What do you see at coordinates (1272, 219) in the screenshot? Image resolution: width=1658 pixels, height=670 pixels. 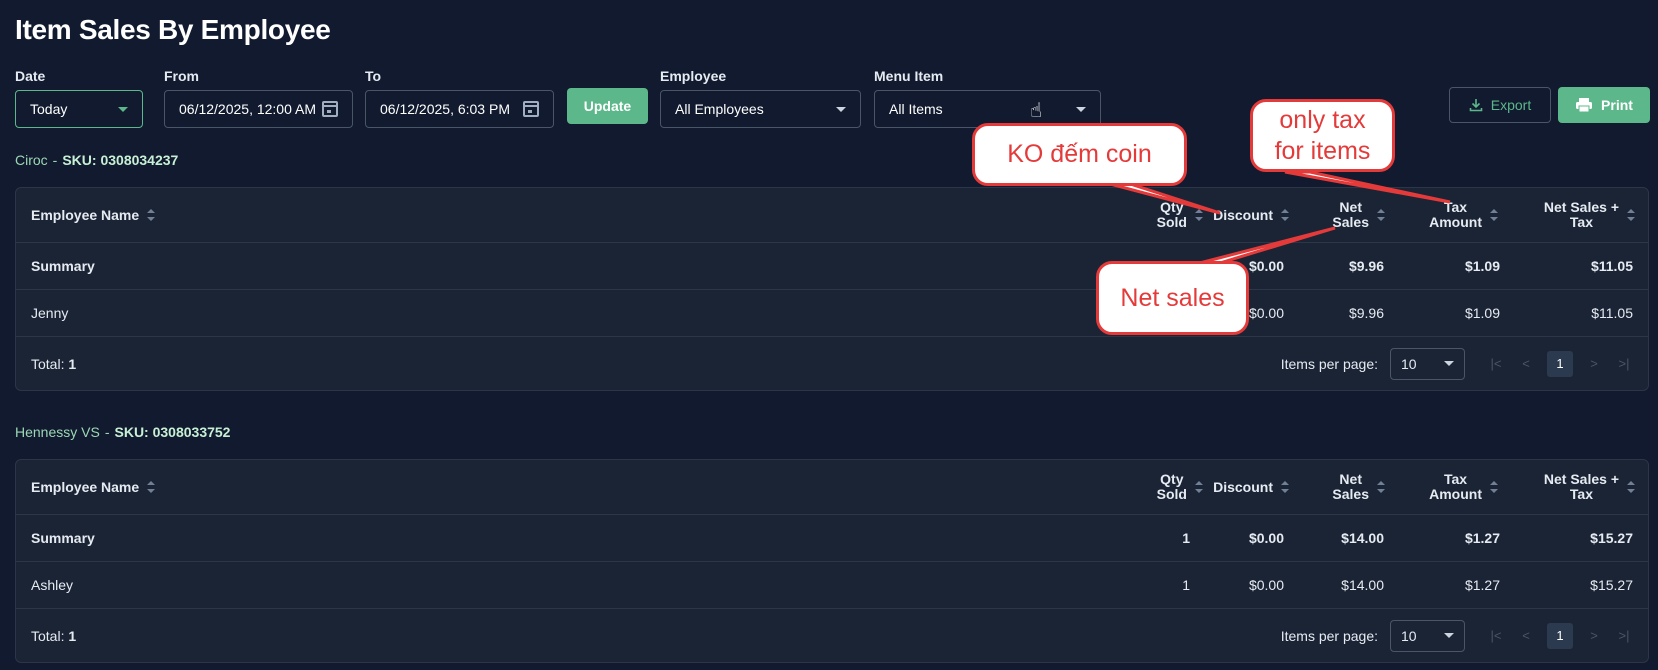 I see `callout-pointers` at bounding box center [1272, 219].